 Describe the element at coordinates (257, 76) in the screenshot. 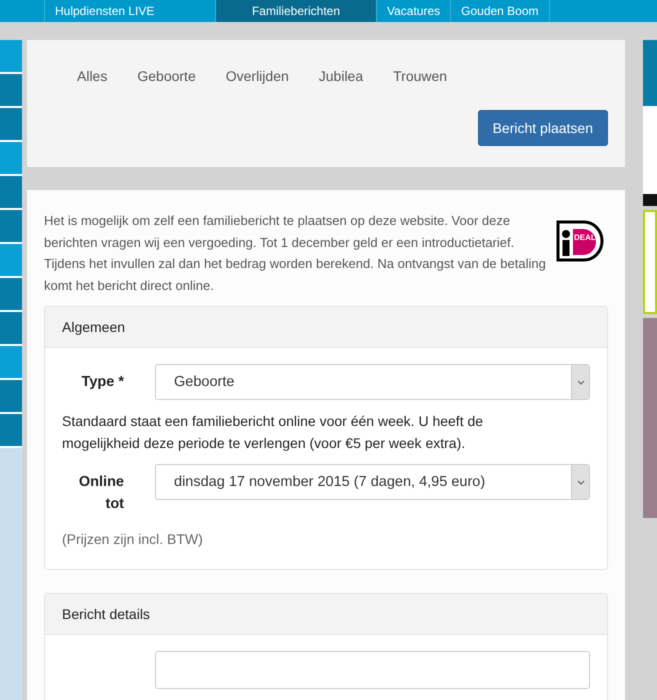

I see `filter-tab: Overlijden` at that location.